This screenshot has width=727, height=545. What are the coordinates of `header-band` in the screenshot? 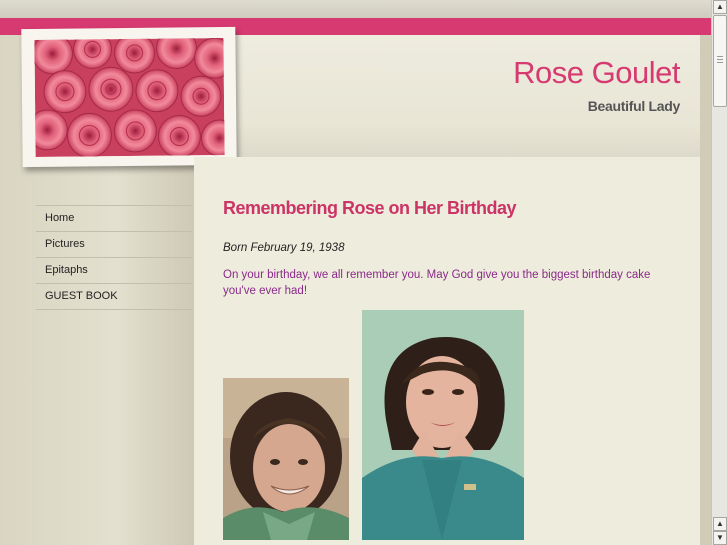 It's located at (447, 140).